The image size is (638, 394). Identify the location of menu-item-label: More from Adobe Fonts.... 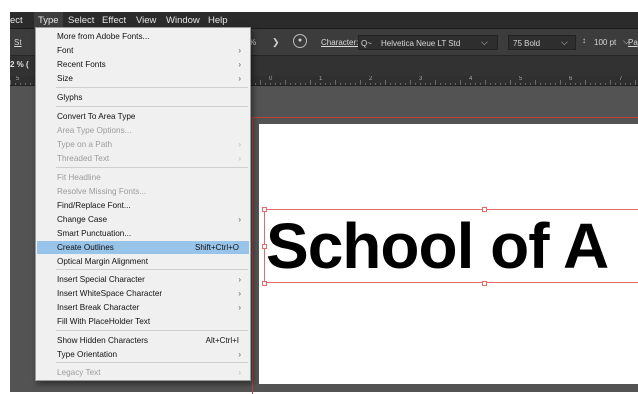
(103, 36).